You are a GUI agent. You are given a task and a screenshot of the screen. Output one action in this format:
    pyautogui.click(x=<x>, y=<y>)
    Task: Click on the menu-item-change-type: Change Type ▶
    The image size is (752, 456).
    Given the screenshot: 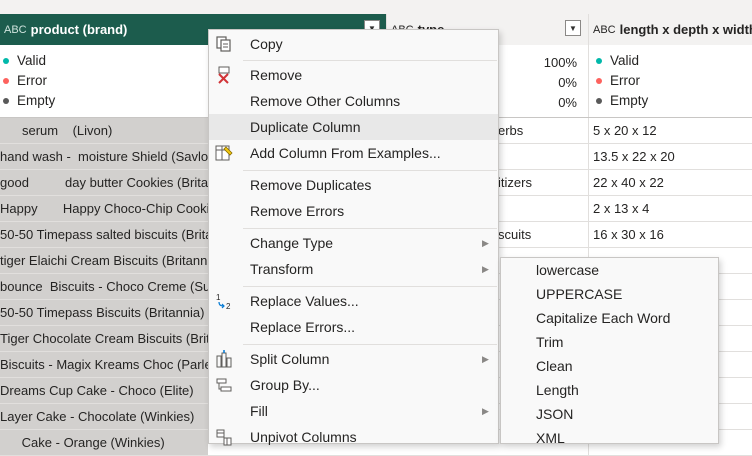 What is the action you would take?
    pyautogui.click(x=353, y=243)
    